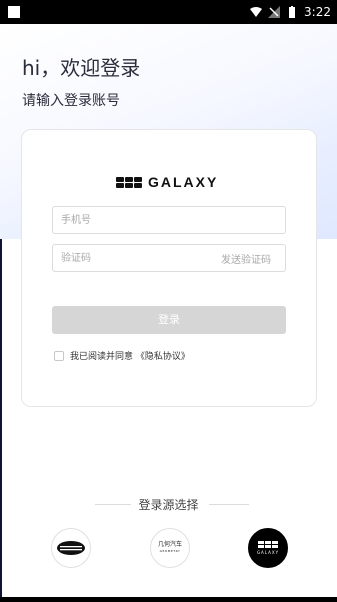  Describe the element at coordinates (183, 182) in the screenshot. I see `brand-text: GALAXY` at that location.